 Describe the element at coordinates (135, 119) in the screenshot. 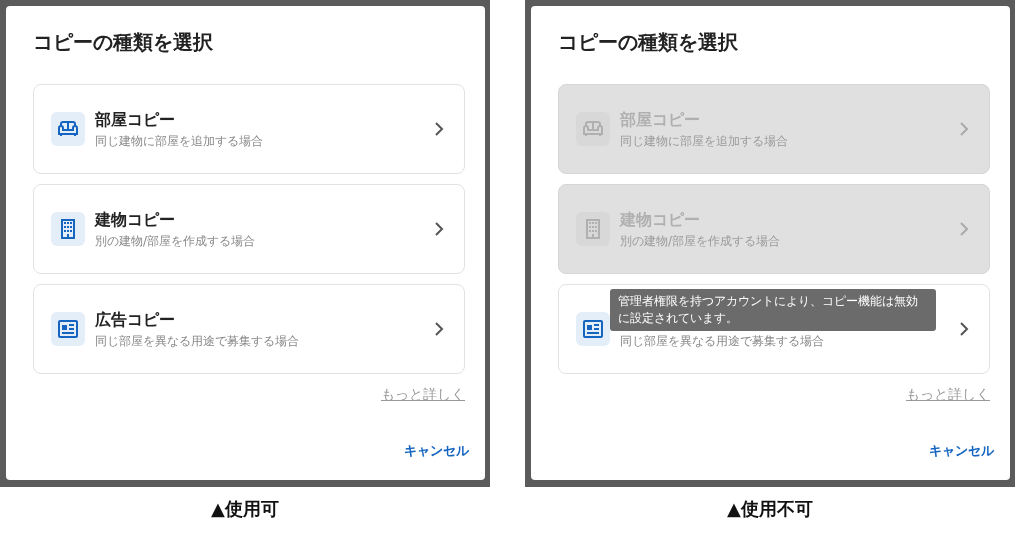

I see `option-title: 部屋コピー` at that location.